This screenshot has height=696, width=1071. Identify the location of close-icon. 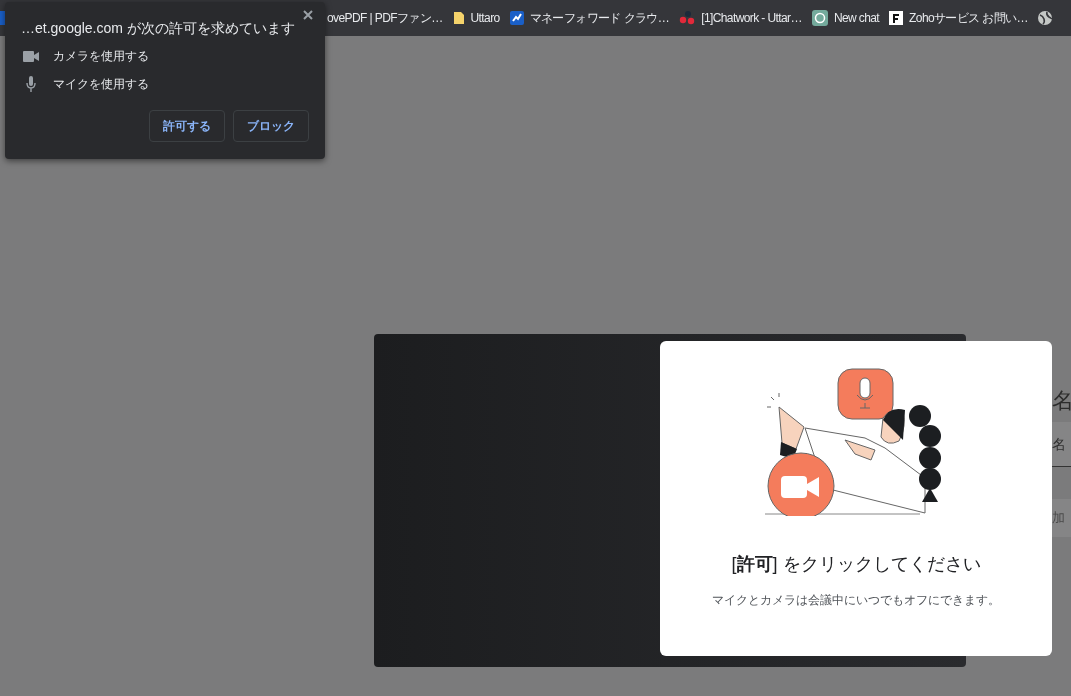
(308, 15).